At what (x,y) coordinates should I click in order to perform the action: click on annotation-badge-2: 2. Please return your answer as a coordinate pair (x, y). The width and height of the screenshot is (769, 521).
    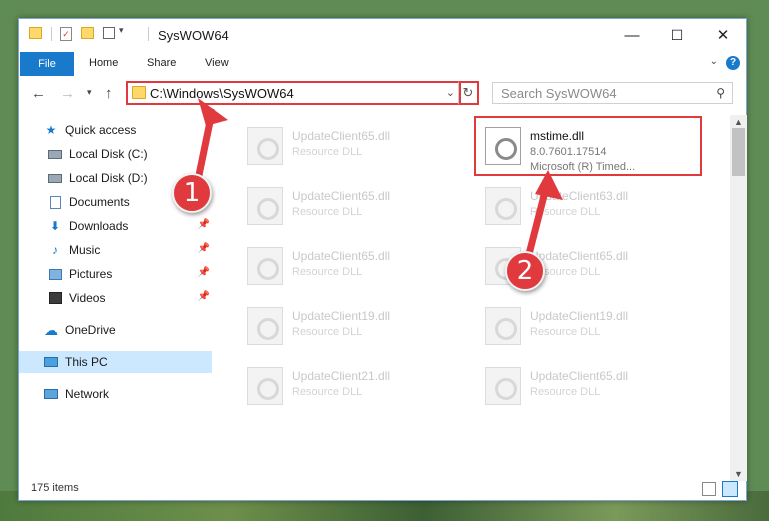
    Looking at the image, I should click on (525, 271).